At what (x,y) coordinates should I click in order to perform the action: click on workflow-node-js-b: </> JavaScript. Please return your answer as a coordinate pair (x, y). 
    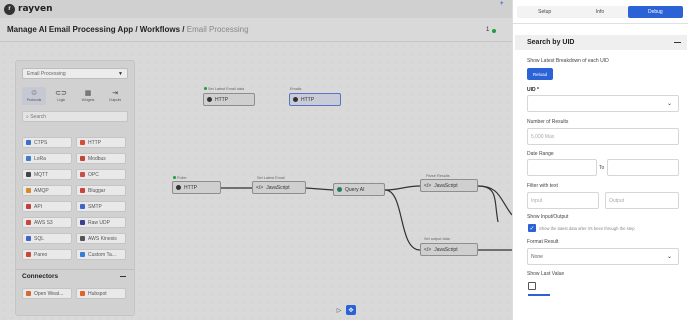
    Looking at the image, I should click on (449, 185).